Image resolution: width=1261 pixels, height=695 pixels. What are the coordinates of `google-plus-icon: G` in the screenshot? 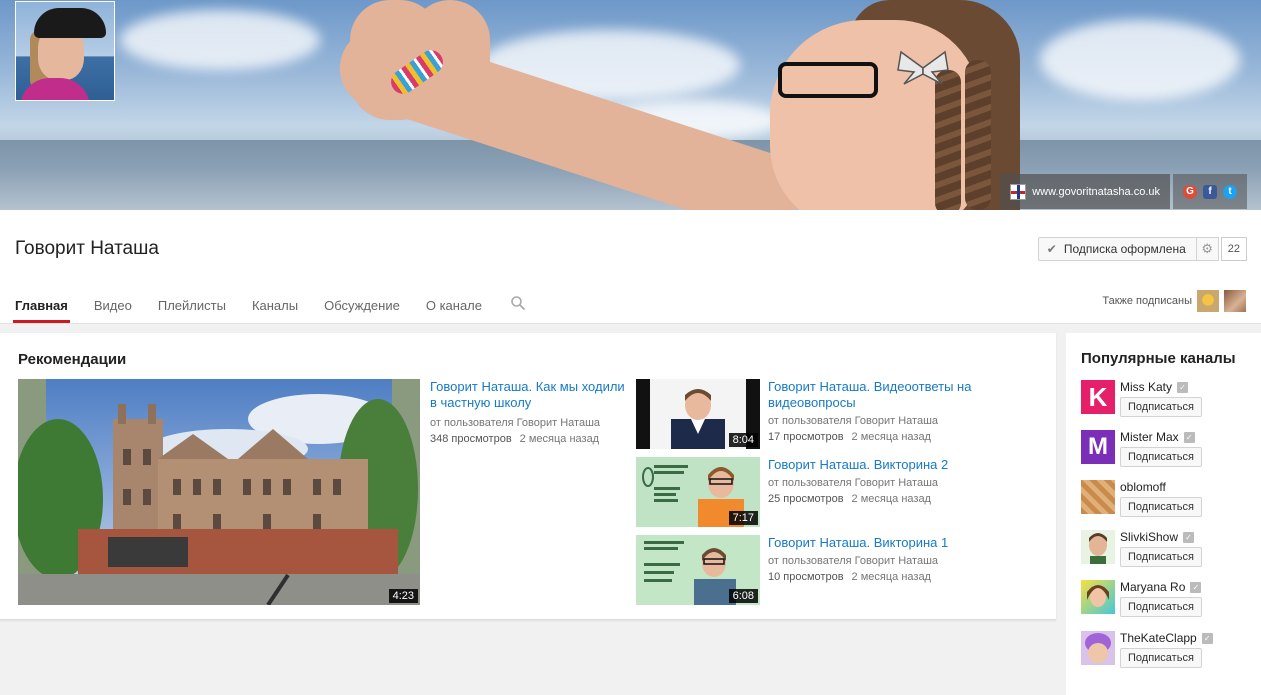 It's located at (1190, 191).